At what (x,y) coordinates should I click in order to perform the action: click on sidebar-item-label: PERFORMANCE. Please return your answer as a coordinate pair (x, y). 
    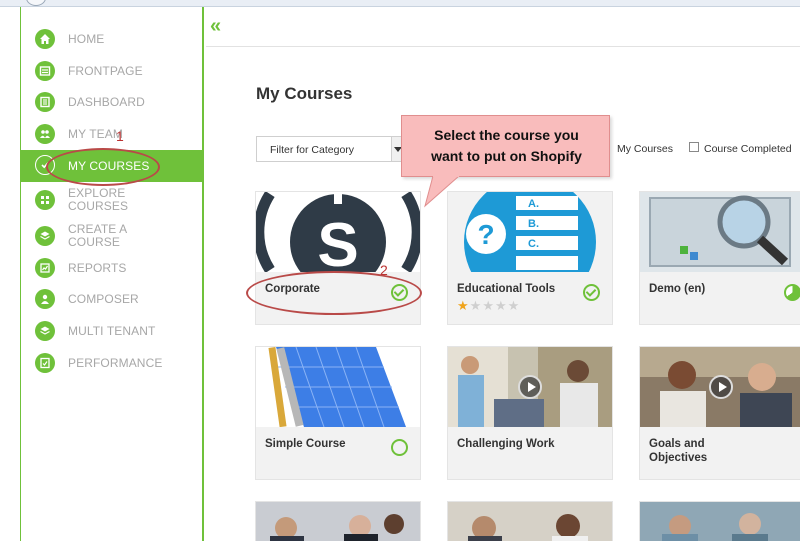
    Looking at the image, I should click on (115, 363).